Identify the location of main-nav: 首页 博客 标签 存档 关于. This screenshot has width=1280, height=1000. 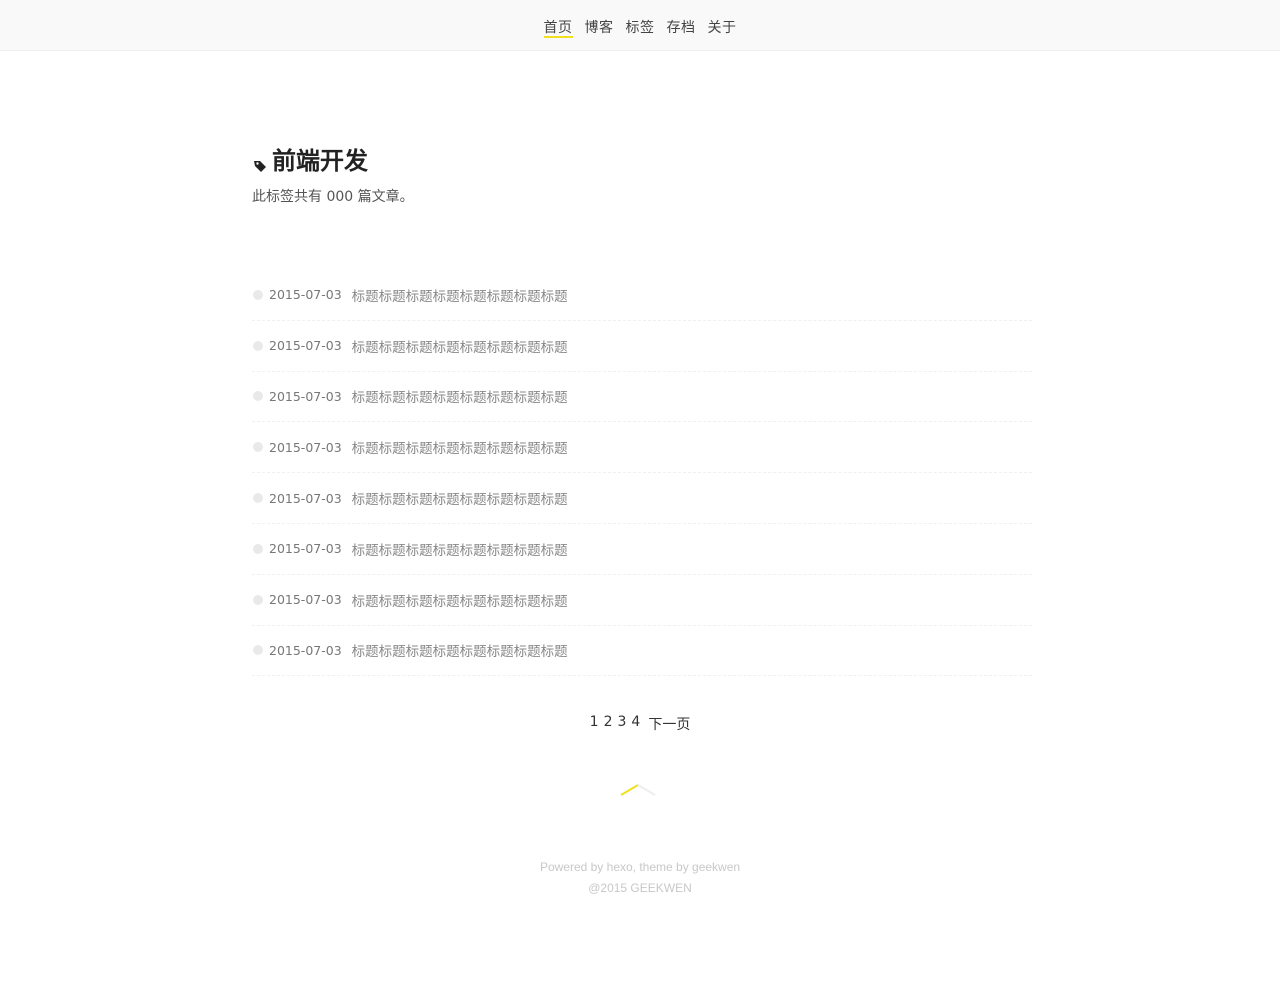
(640, 25).